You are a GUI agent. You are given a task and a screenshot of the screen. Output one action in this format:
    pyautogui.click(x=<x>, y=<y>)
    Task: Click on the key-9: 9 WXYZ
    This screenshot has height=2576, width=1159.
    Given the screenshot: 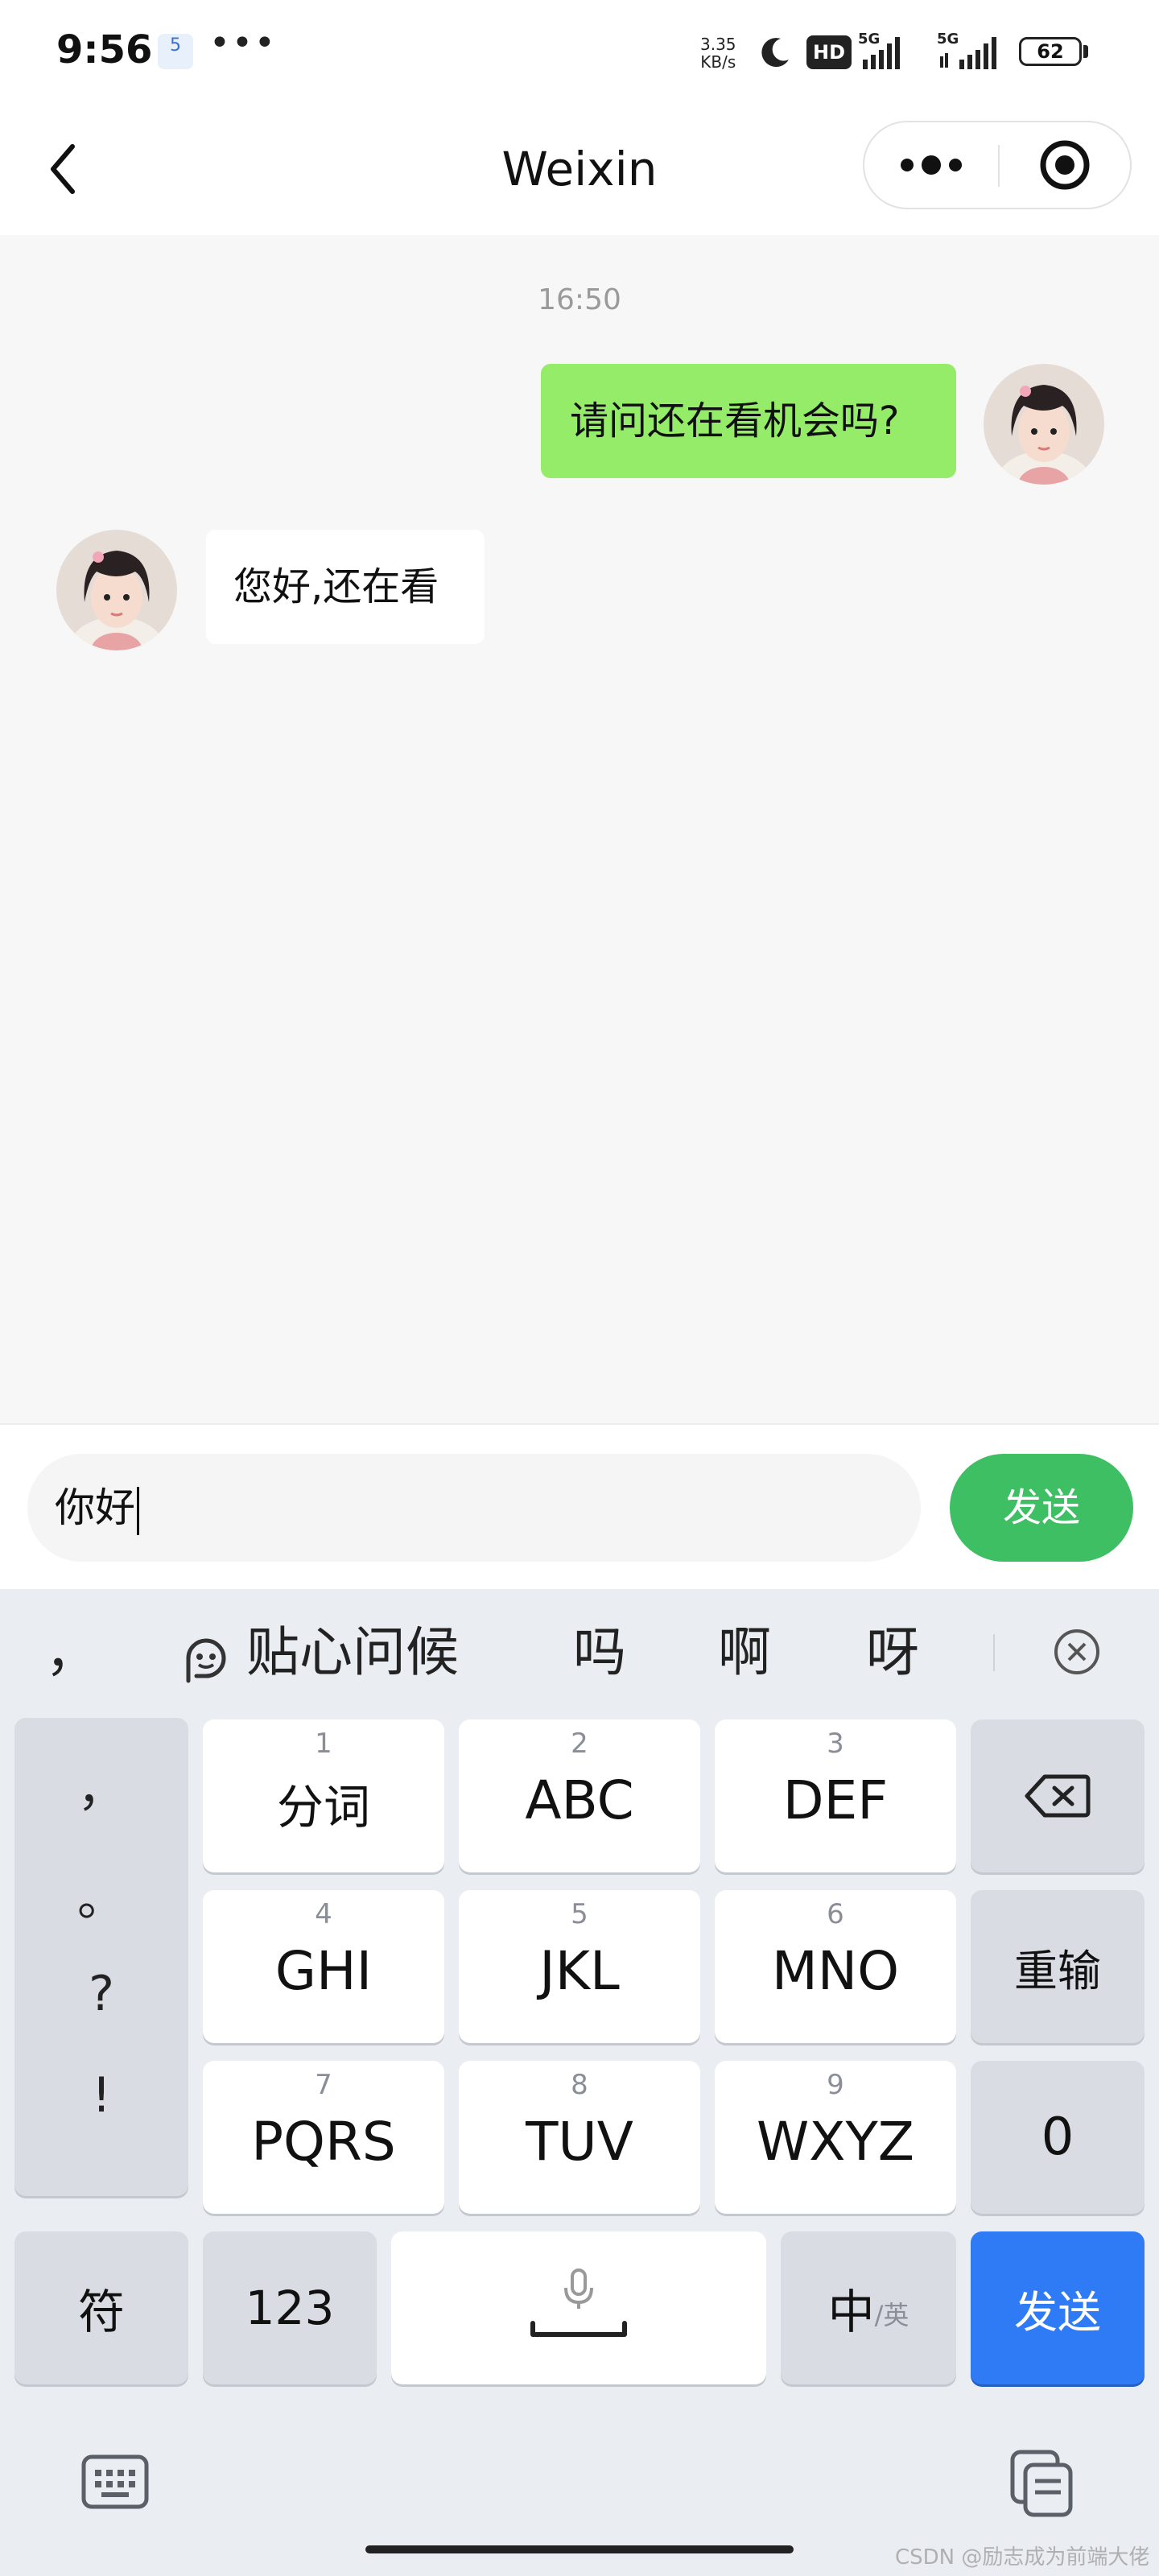 What is the action you would take?
    pyautogui.click(x=836, y=2137)
    